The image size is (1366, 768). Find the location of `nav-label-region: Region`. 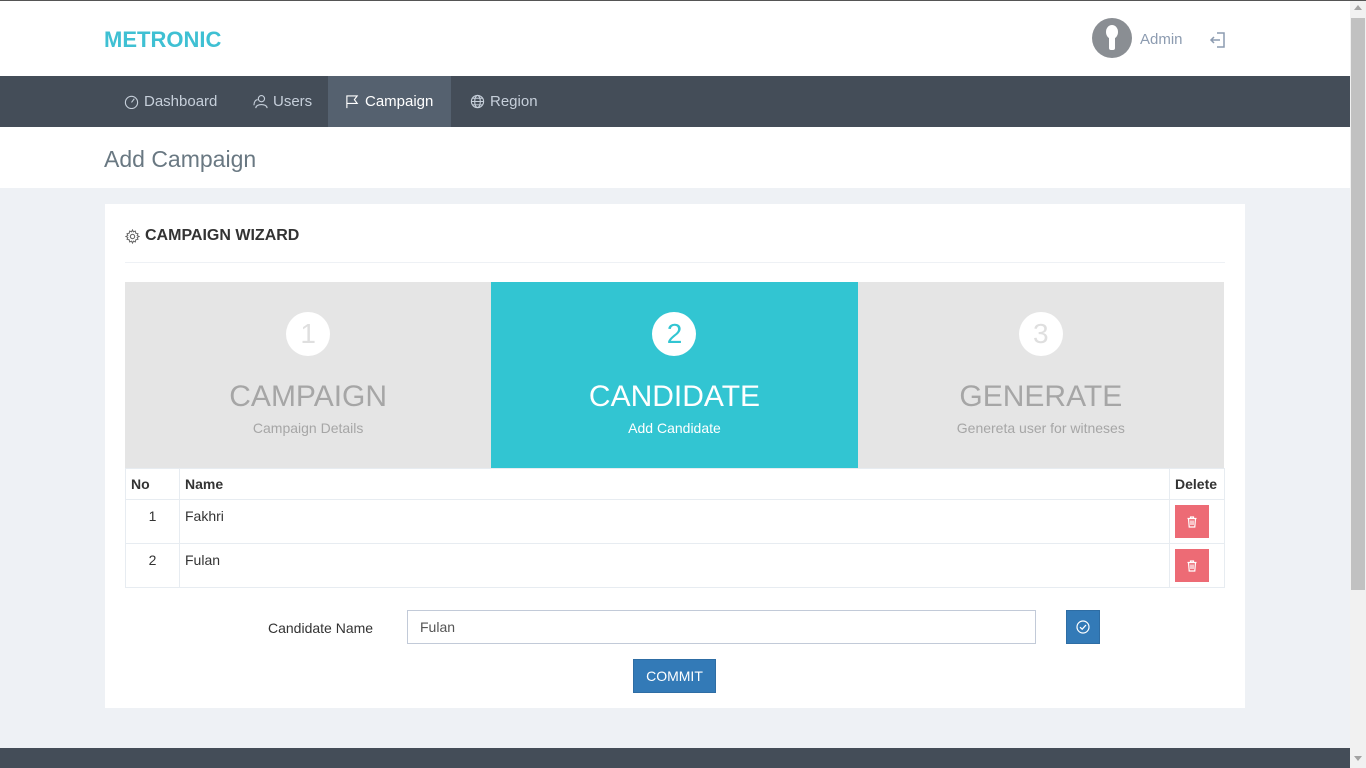

nav-label-region: Region is located at coordinates (514, 101).